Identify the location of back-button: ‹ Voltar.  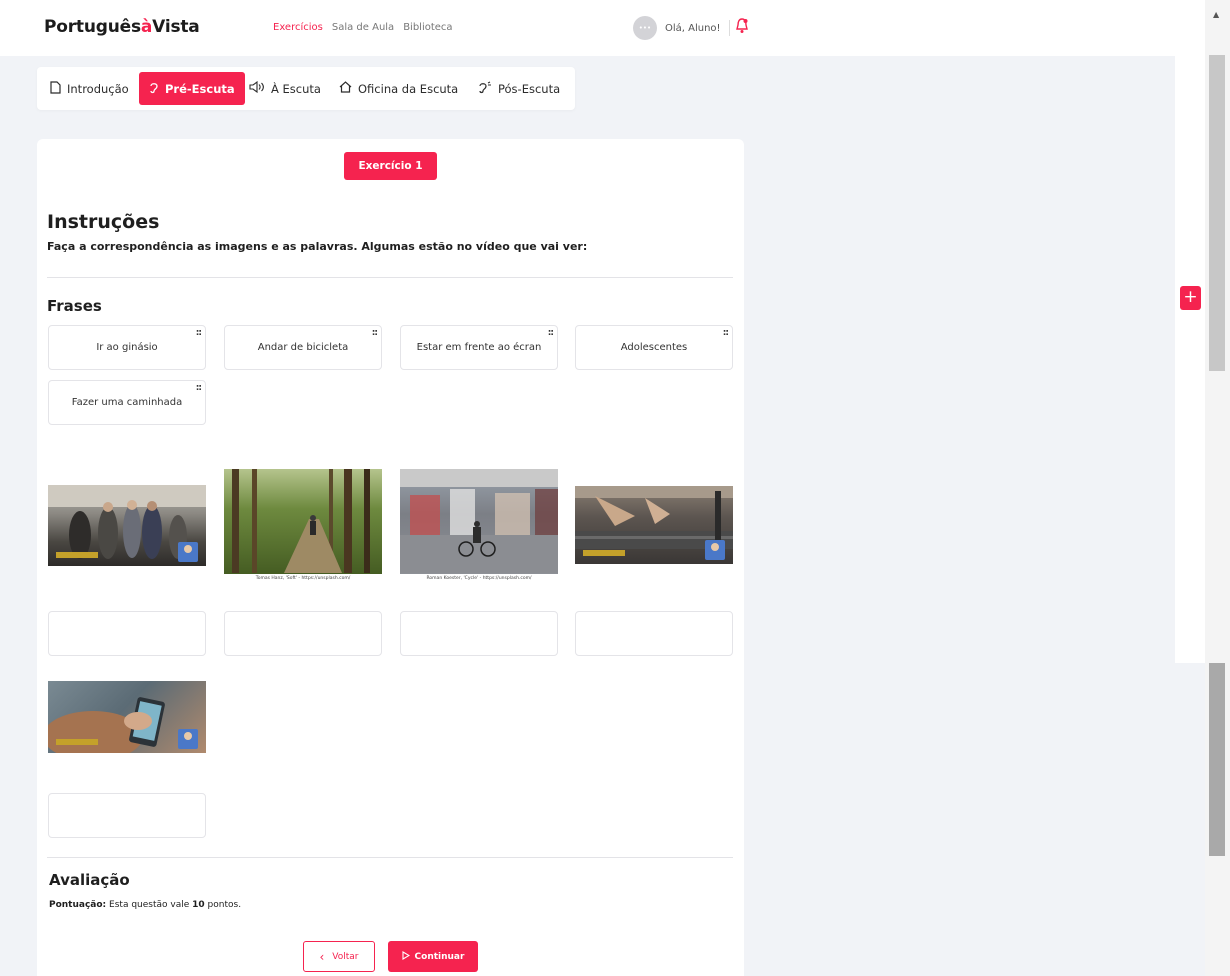
(339, 956).